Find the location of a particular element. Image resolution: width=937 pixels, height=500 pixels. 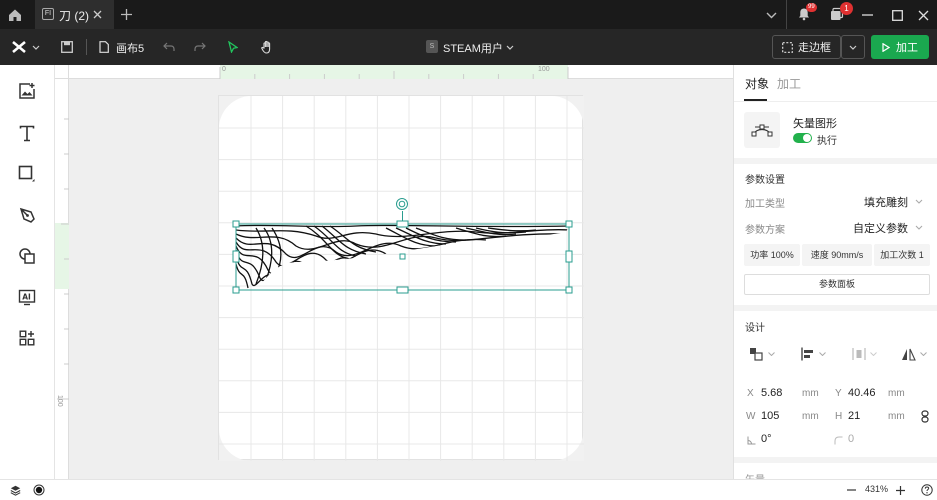

redo-icon is located at coordinates (200, 47).